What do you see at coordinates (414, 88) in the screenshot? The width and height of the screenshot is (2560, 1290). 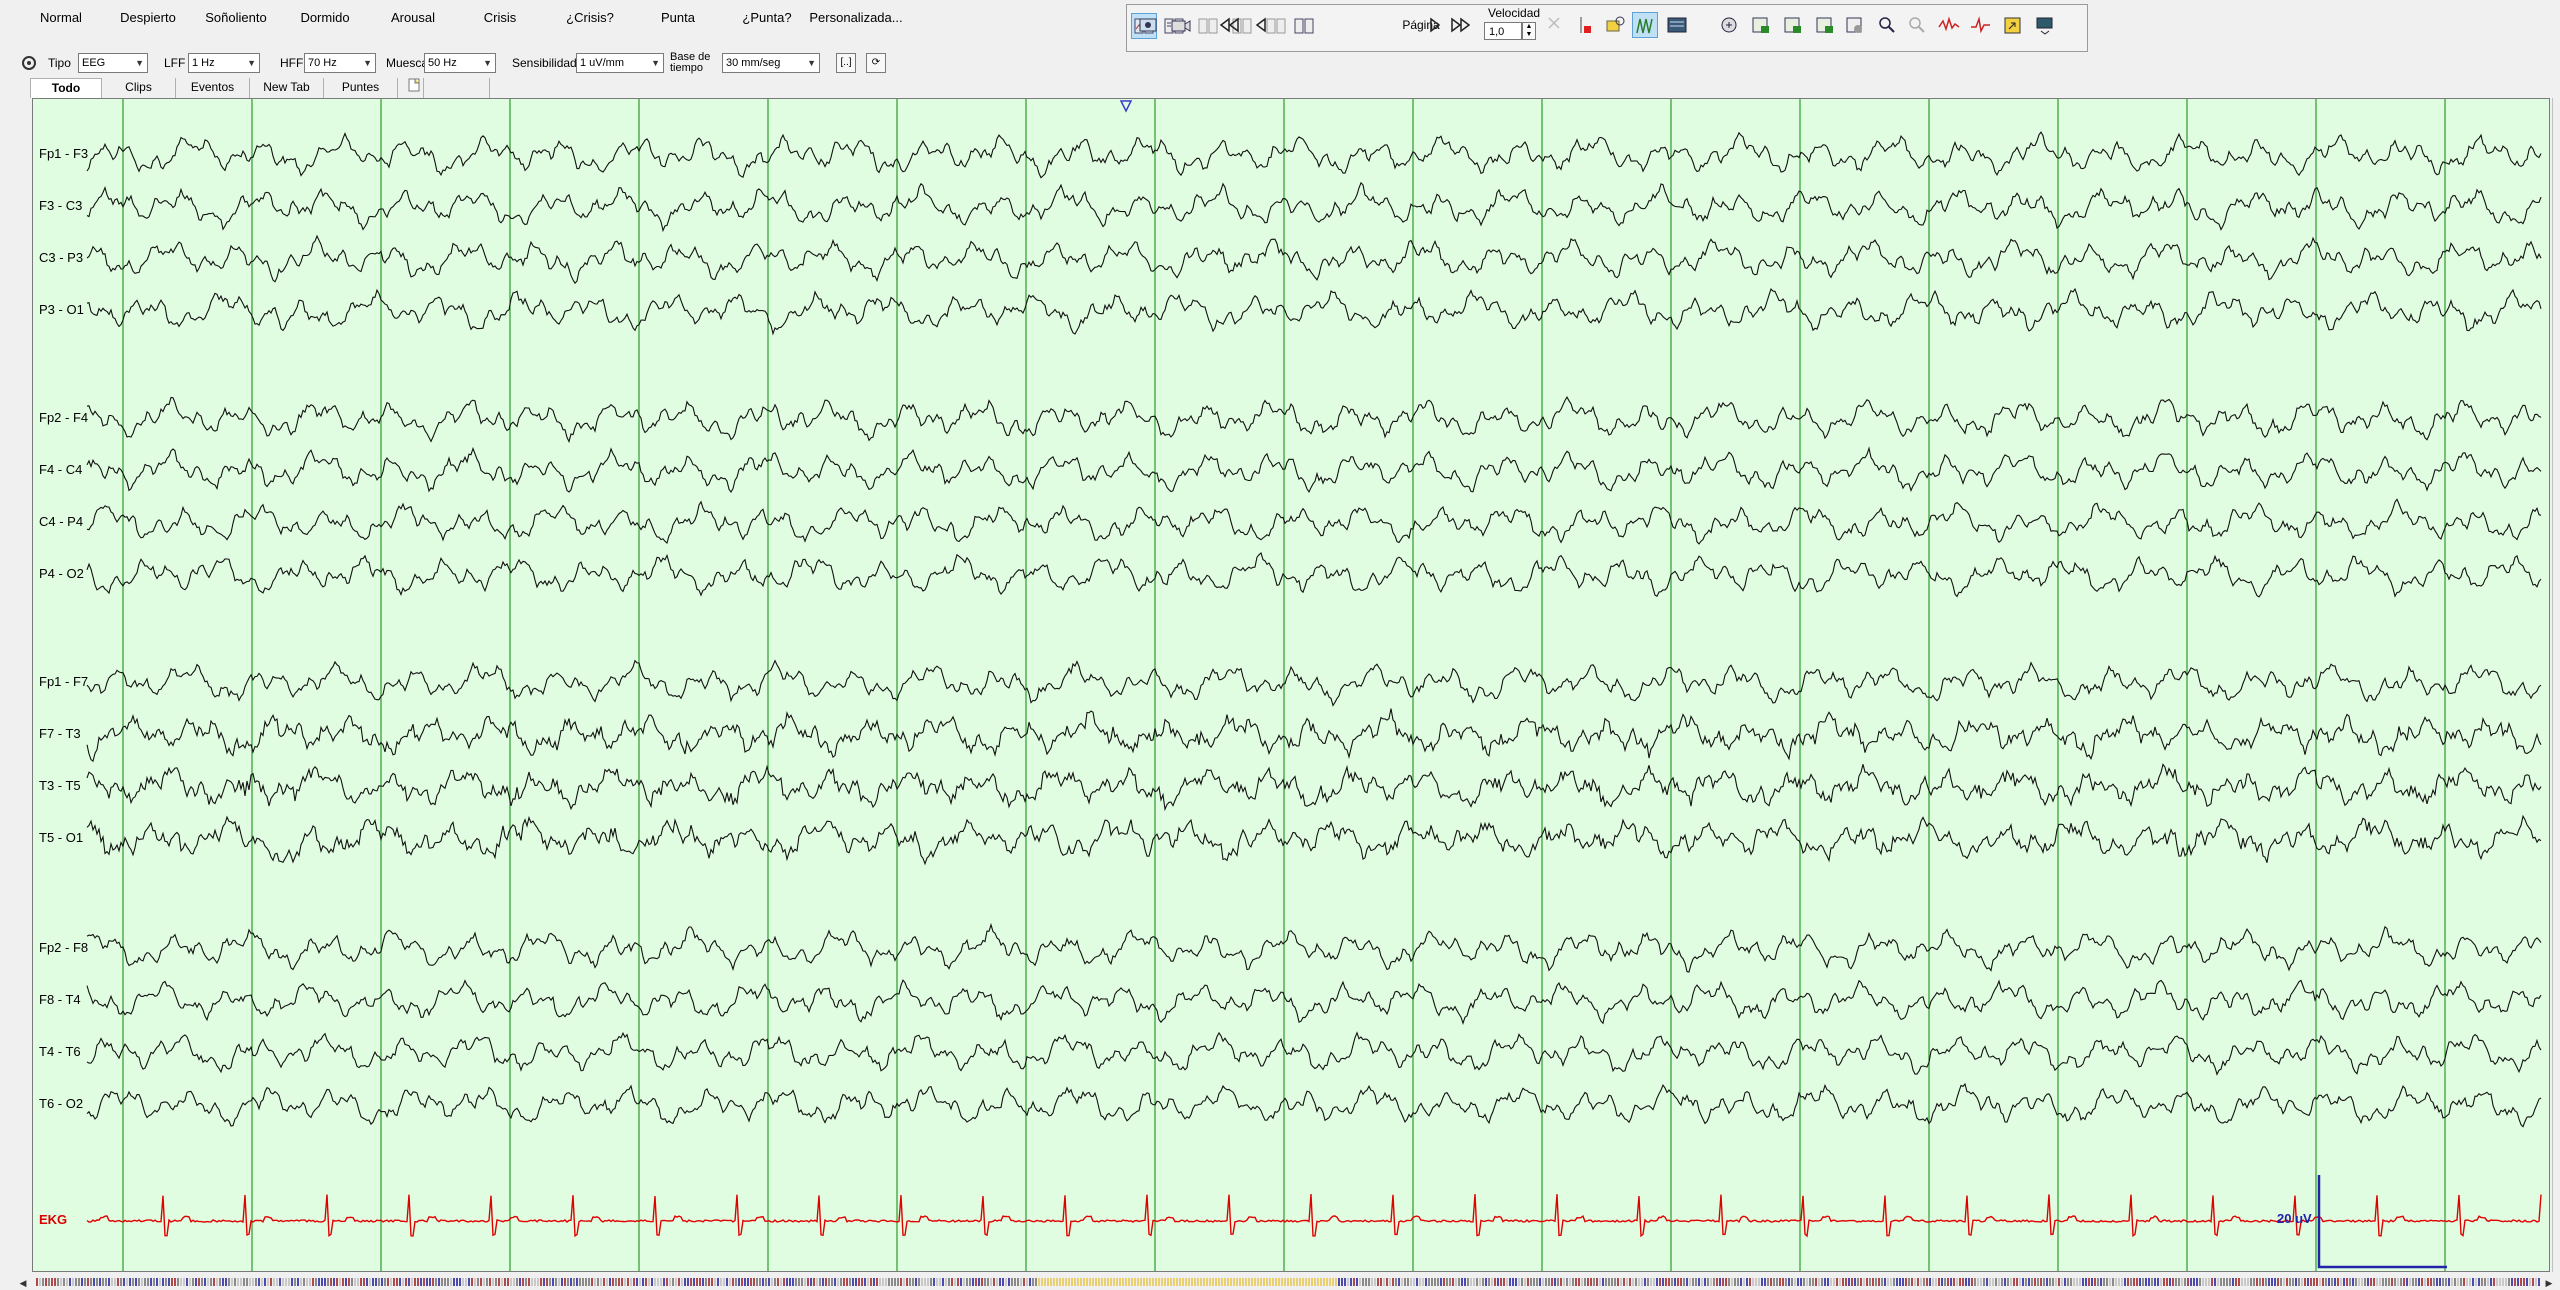 I see `tab-add` at bounding box center [414, 88].